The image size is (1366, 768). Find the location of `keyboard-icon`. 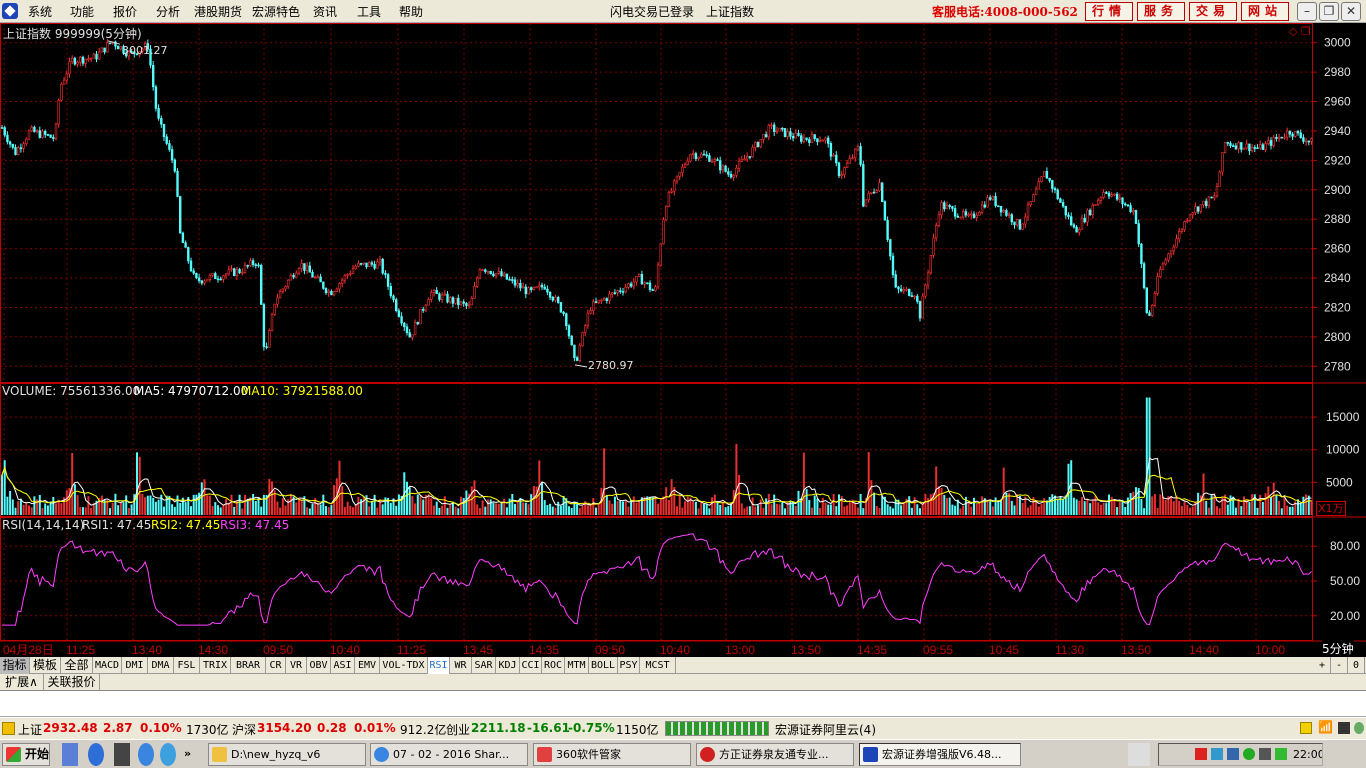

keyboard-icon is located at coordinates (1139, 754).